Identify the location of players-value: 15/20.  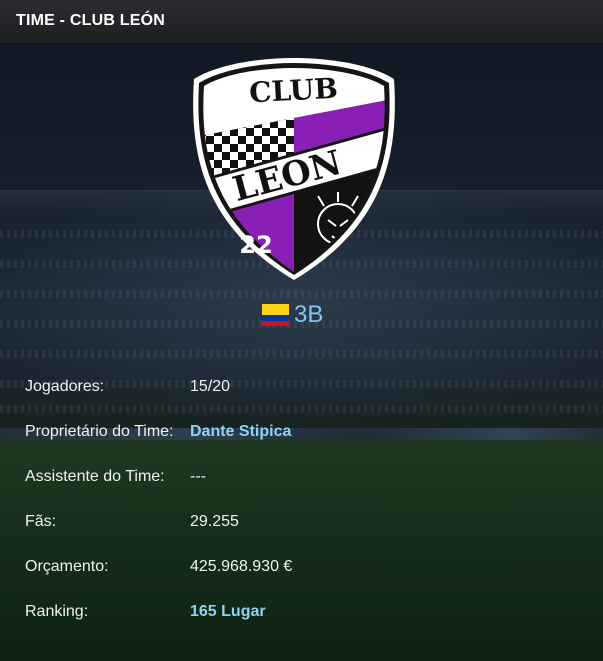
(210, 386).